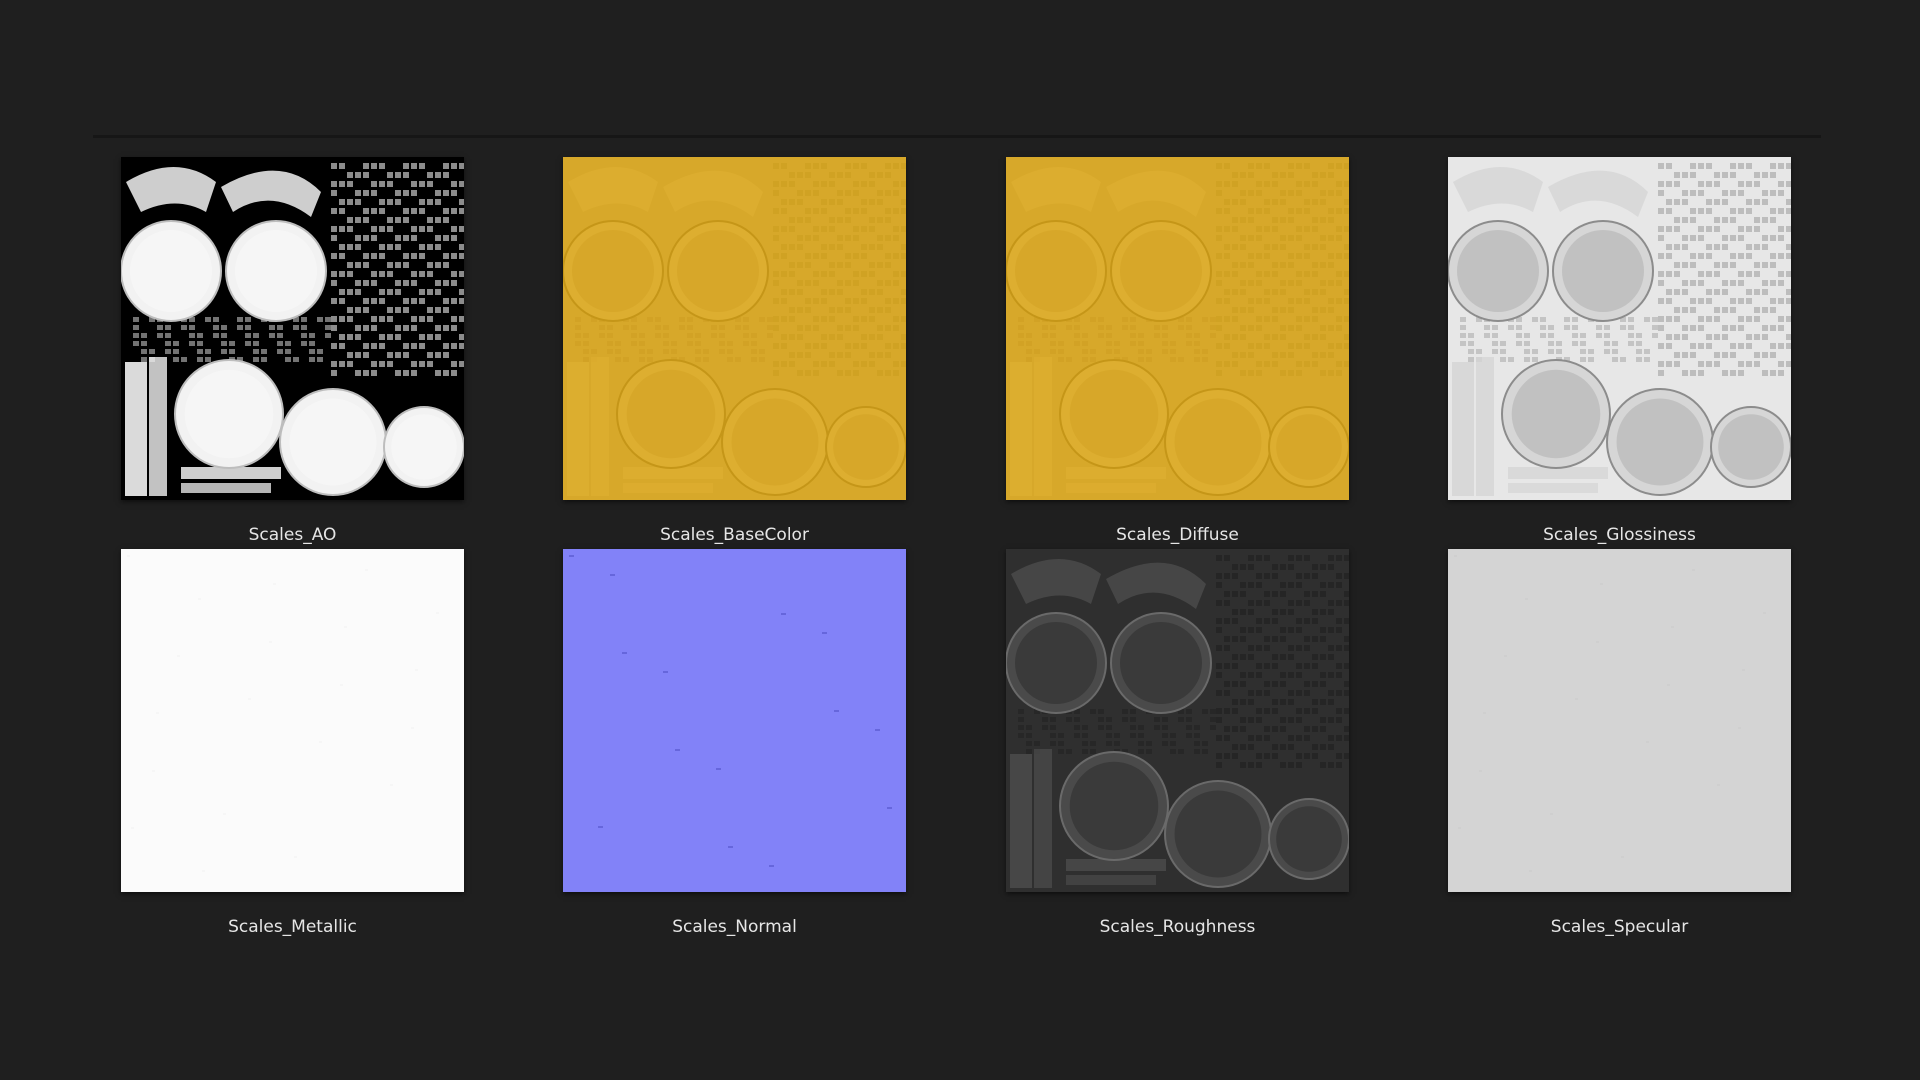 The image size is (1920, 1080). Describe the element at coordinates (292, 535) in the screenshot. I see `texture-label: Scales_AO` at that location.